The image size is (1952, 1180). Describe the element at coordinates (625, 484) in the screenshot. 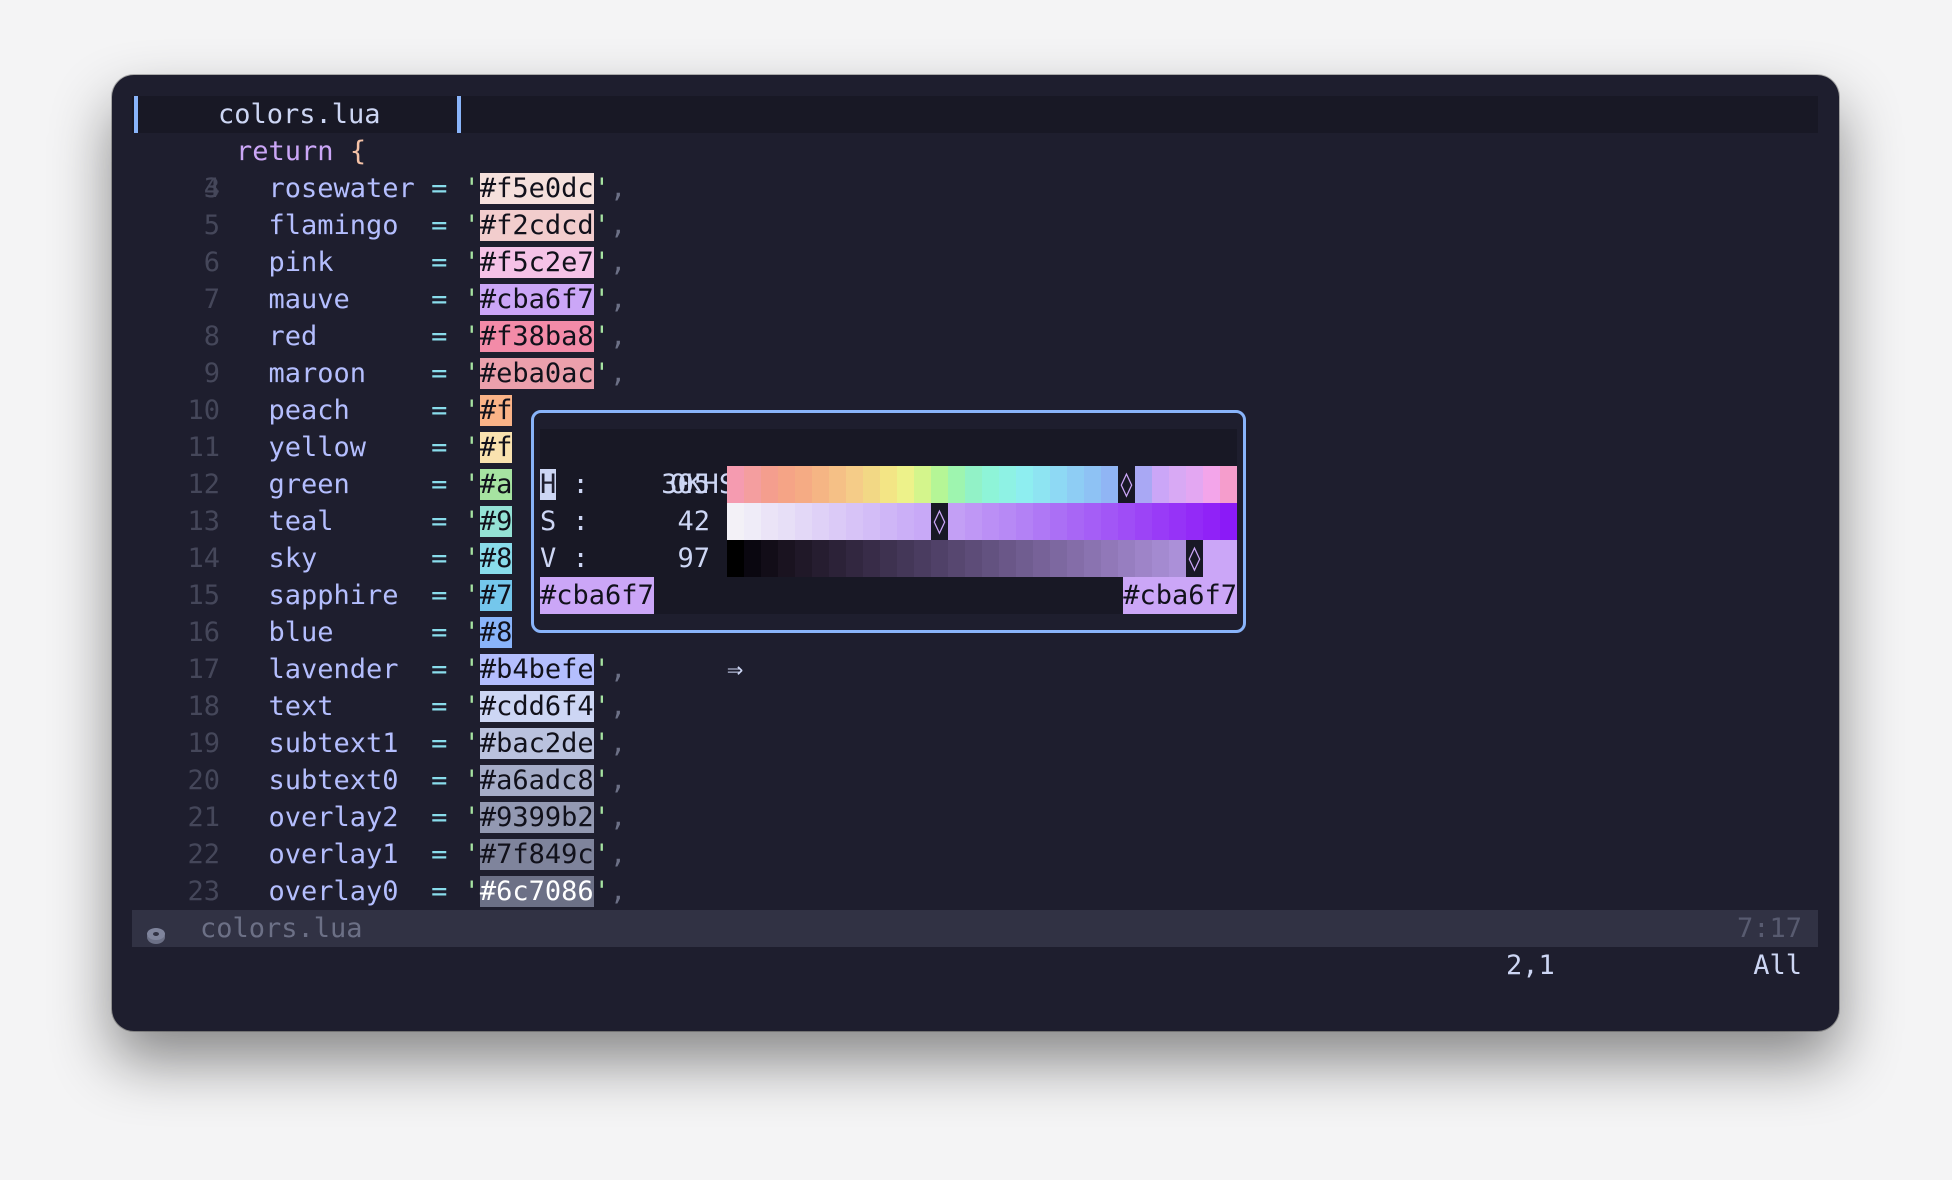

I see `slider-value: 305` at that location.